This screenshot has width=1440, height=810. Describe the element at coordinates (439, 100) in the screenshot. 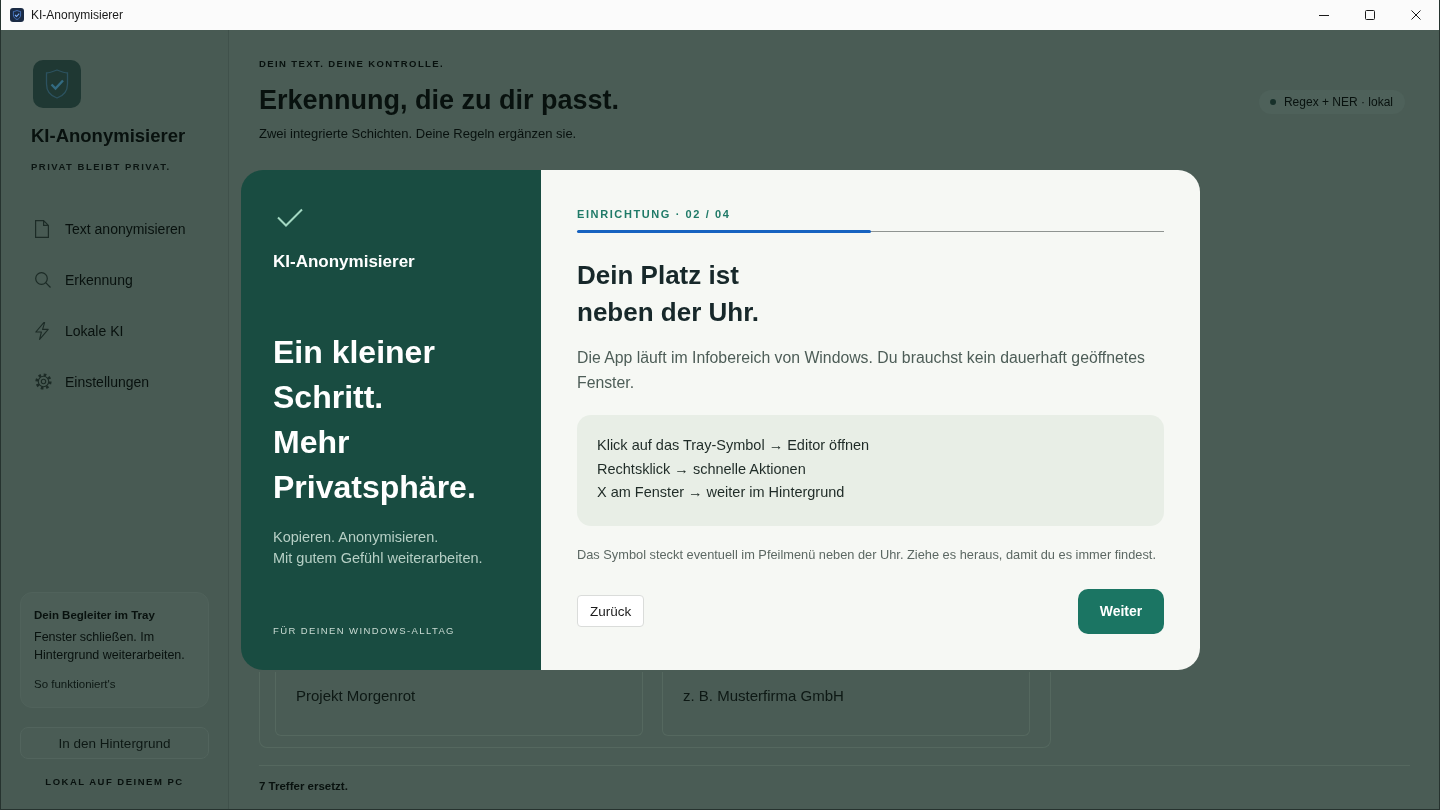

I see `page-title: Erkennung, die zu dir passt.` at that location.